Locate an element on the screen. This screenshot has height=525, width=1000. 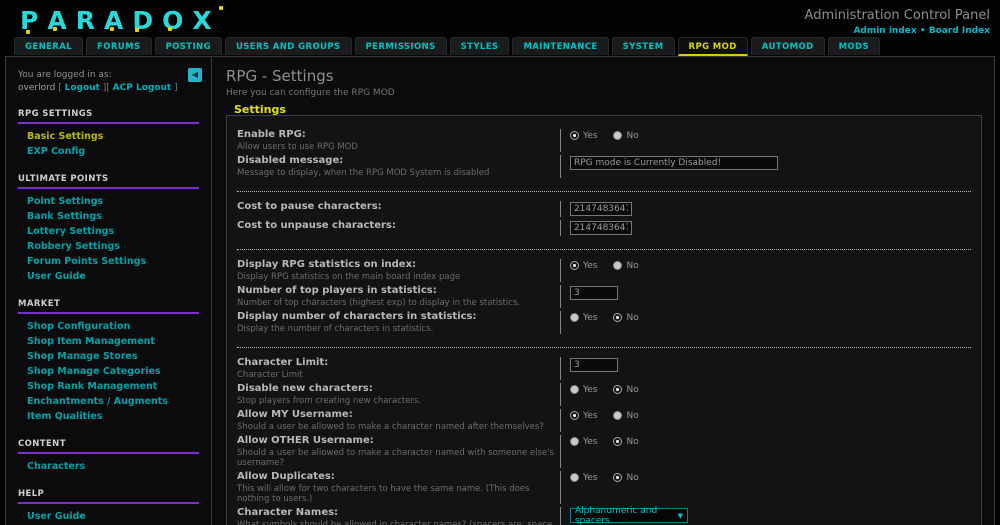
select-character-names: Alphanumeric and spacers ▼ is located at coordinates (628, 515).